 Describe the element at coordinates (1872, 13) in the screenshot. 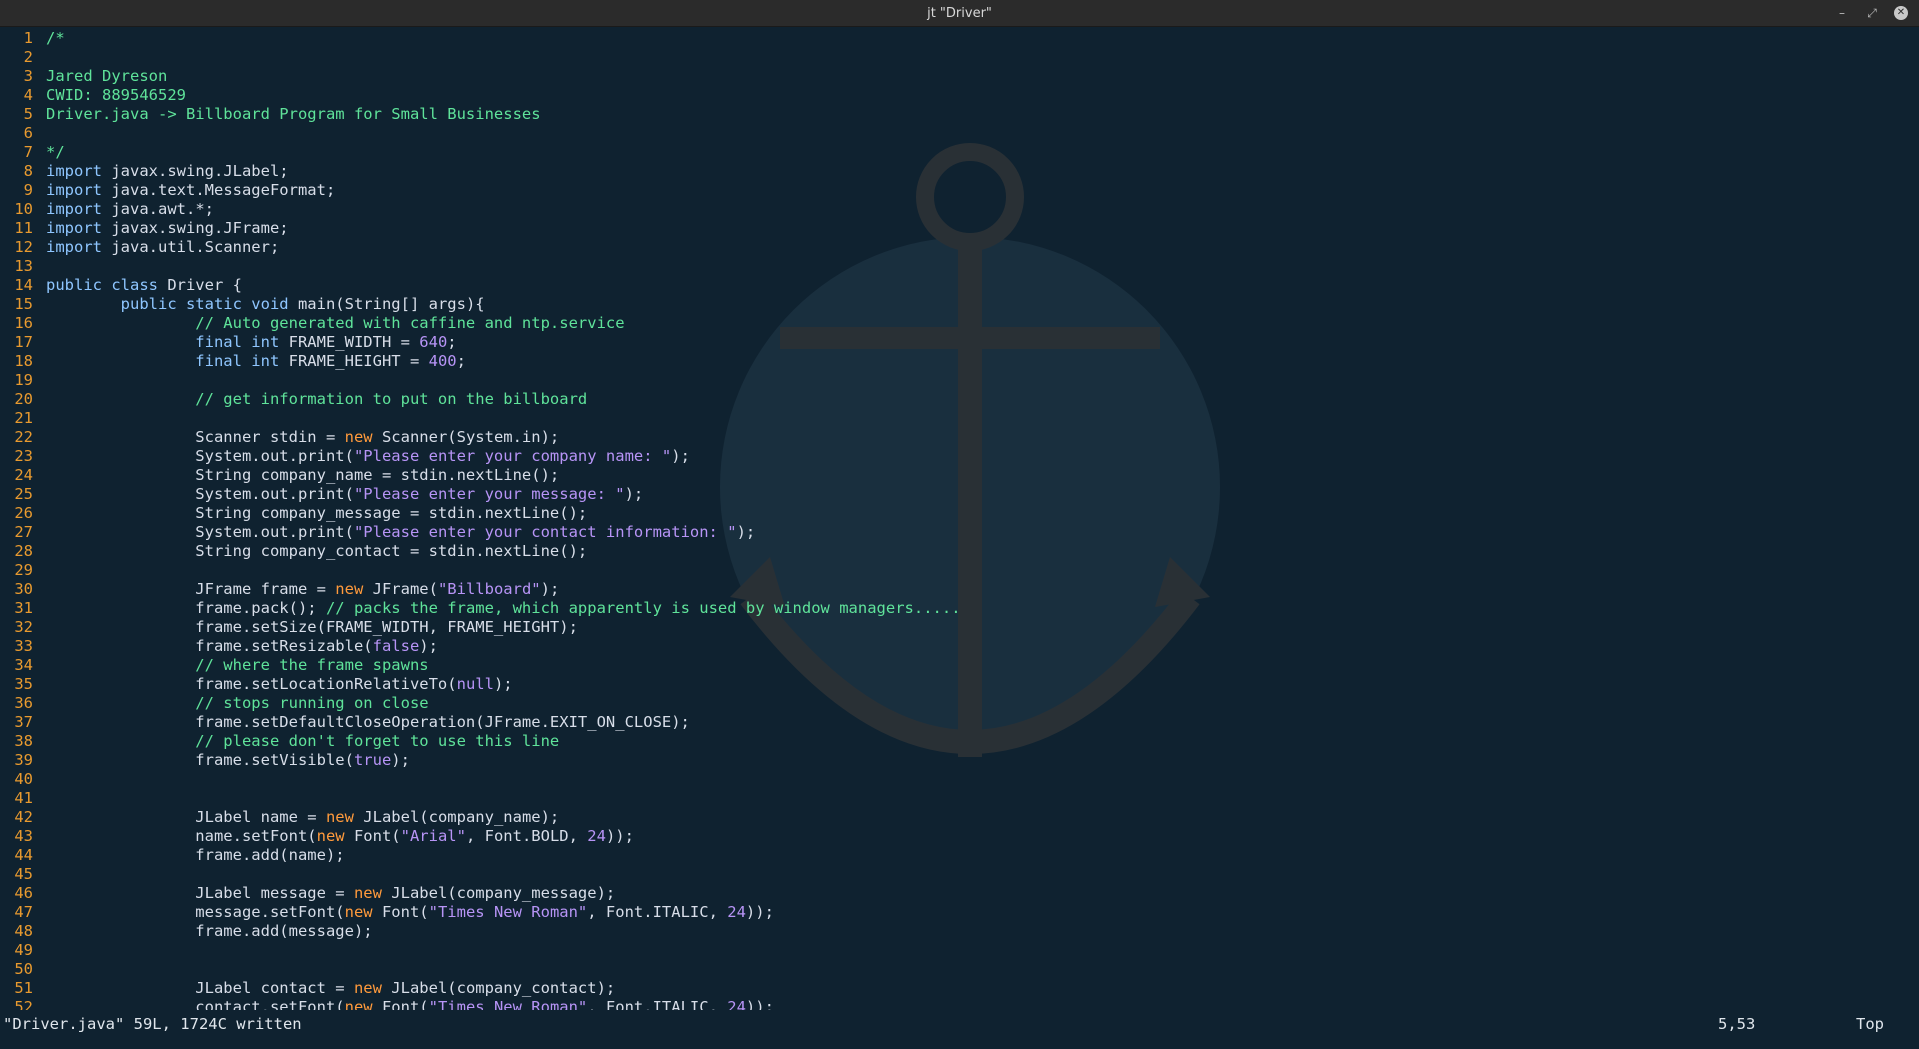

I see `maximize-button: ⤢` at that location.